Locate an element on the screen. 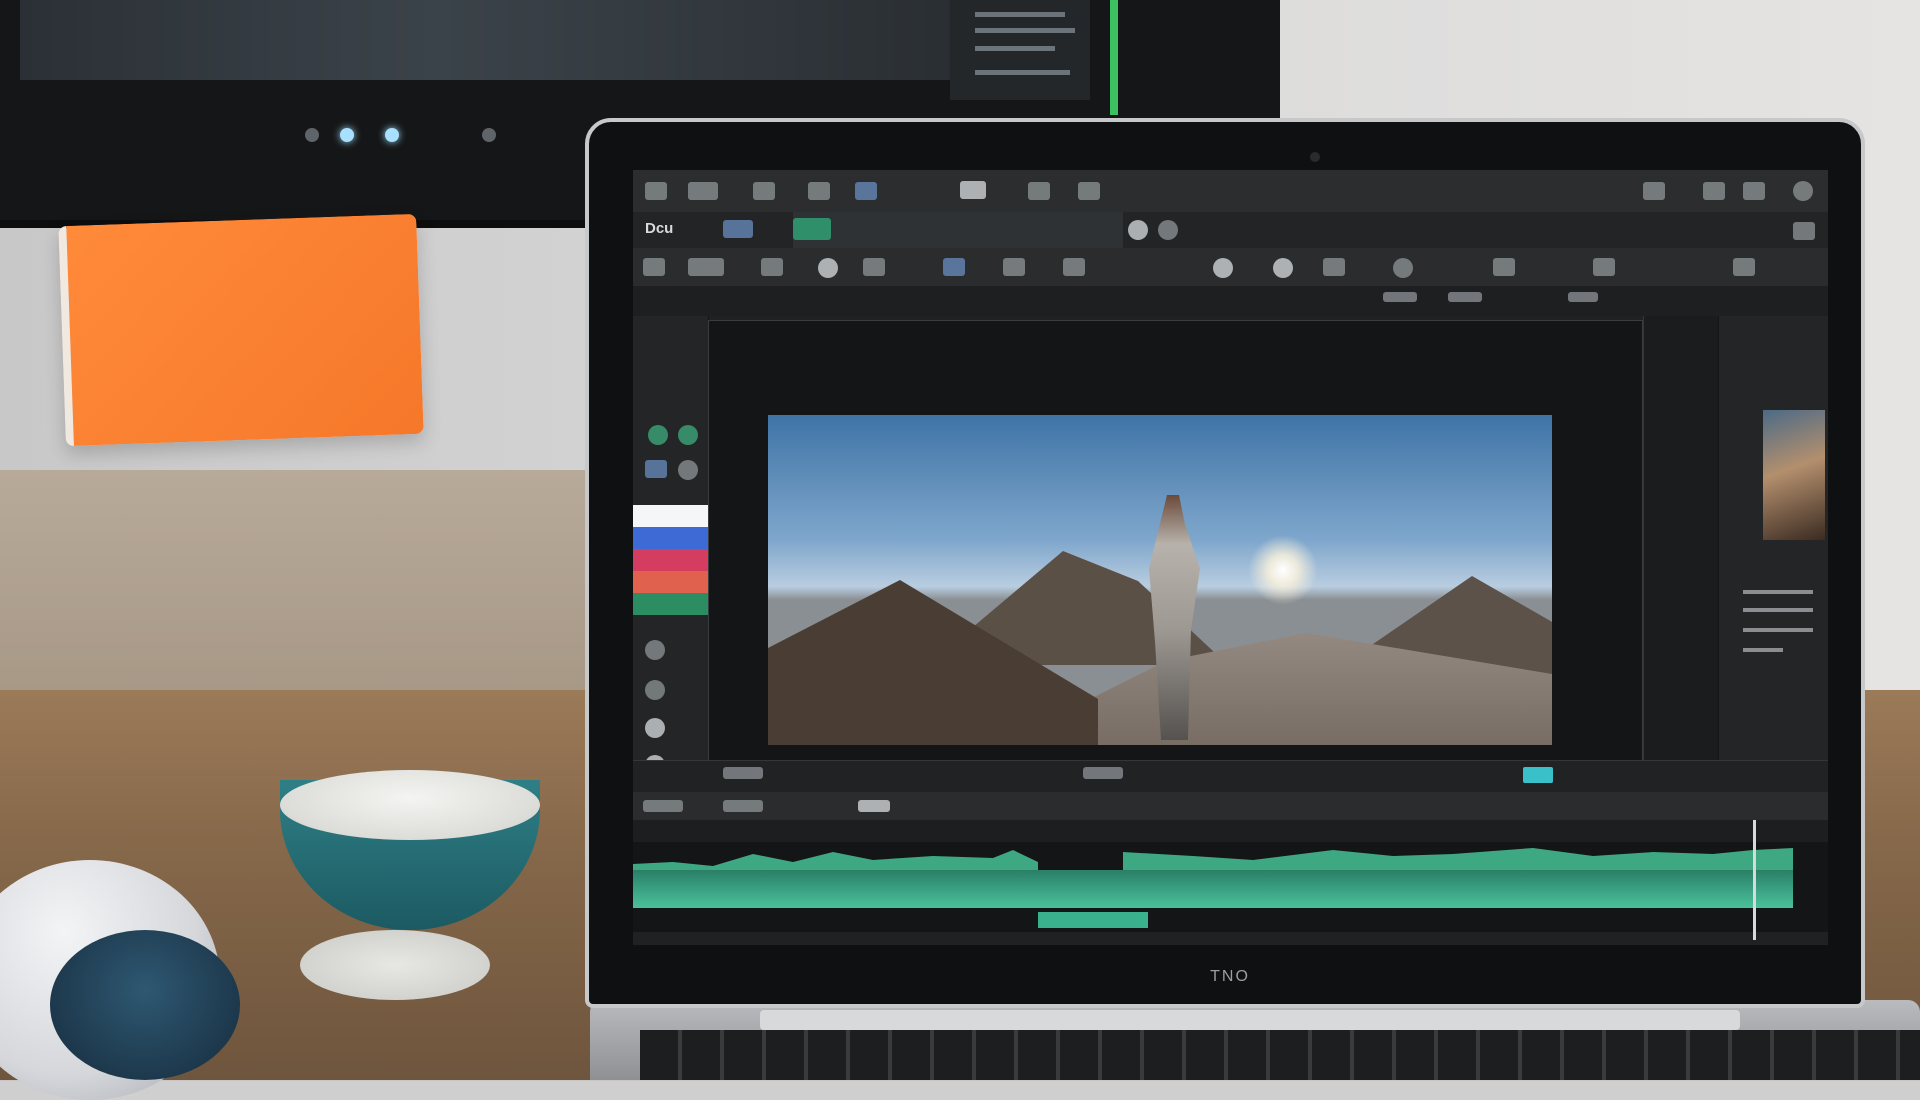 Image resolution: width=1920 pixels, height=1100 pixels. sub-toolbar is located at coordinates (1230, 301).